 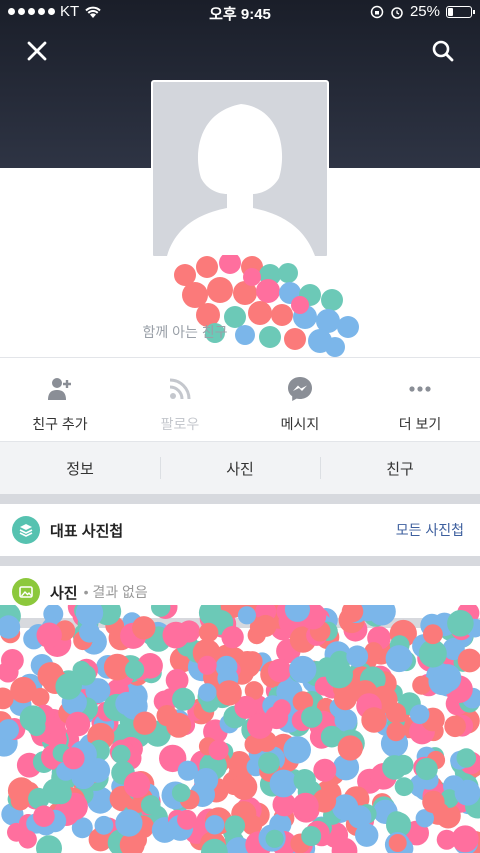 I want to click on photos-status-text: 결과 없음, so click(x=120, y=592).